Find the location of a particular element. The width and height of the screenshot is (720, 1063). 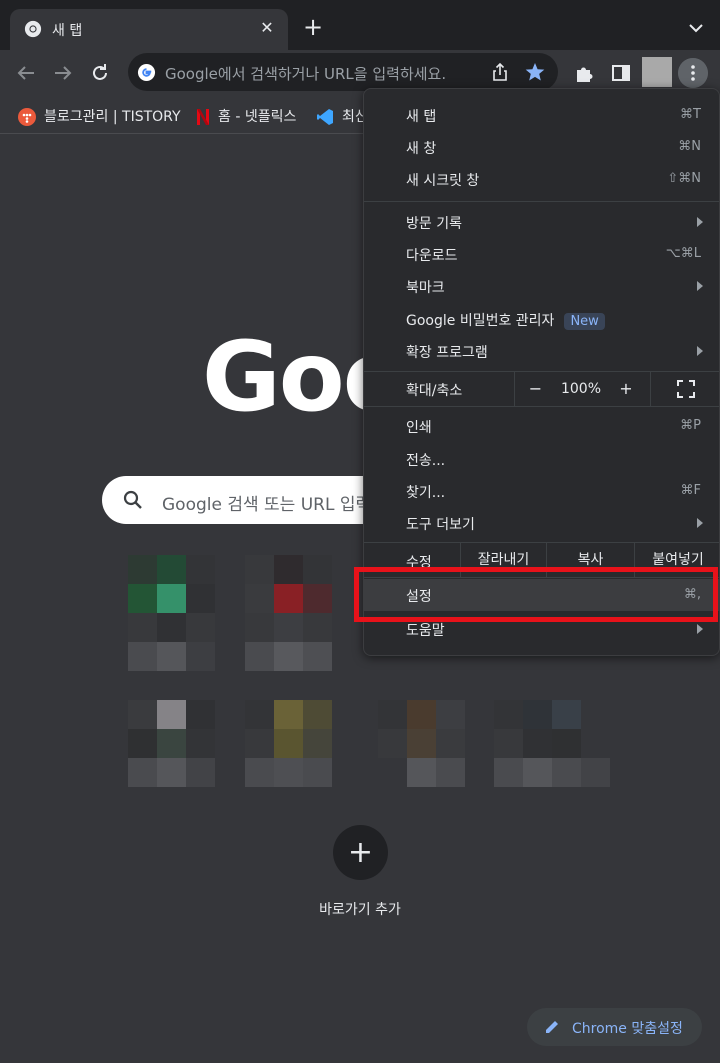

share-icon is located at coordinates (500, 72).